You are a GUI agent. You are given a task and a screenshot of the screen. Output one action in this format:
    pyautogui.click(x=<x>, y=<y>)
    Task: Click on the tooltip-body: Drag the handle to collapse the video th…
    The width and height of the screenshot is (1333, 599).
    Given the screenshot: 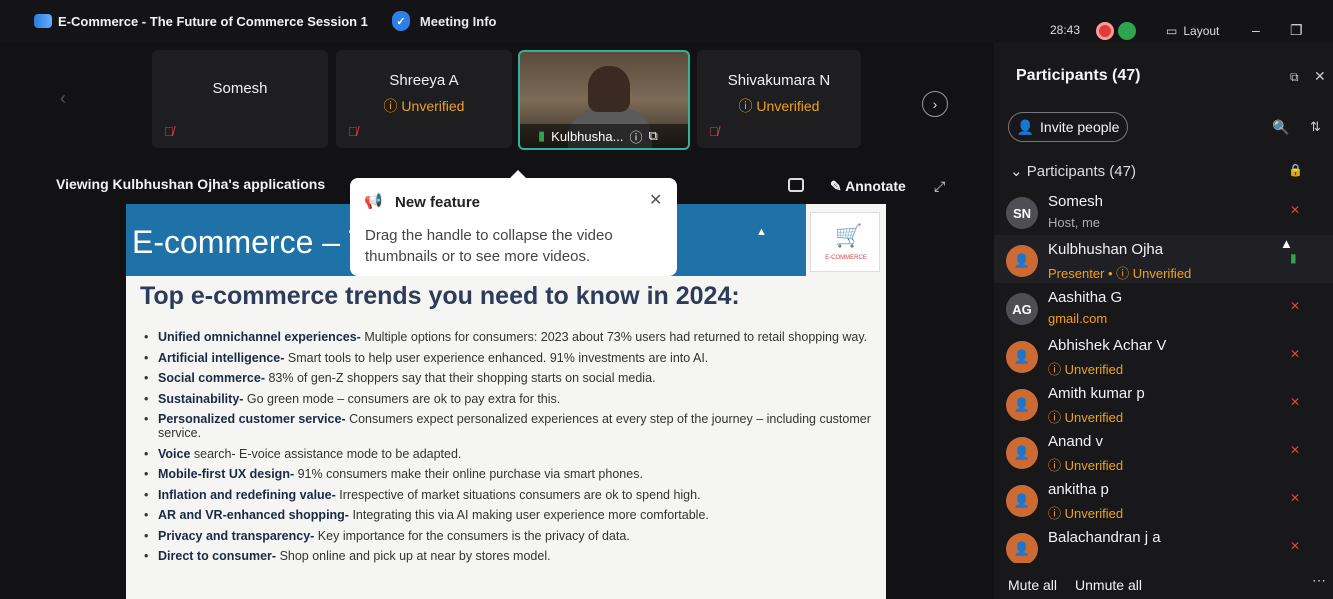 What is the action you would take?
    pyautogui.click(x=489, y=246)
    